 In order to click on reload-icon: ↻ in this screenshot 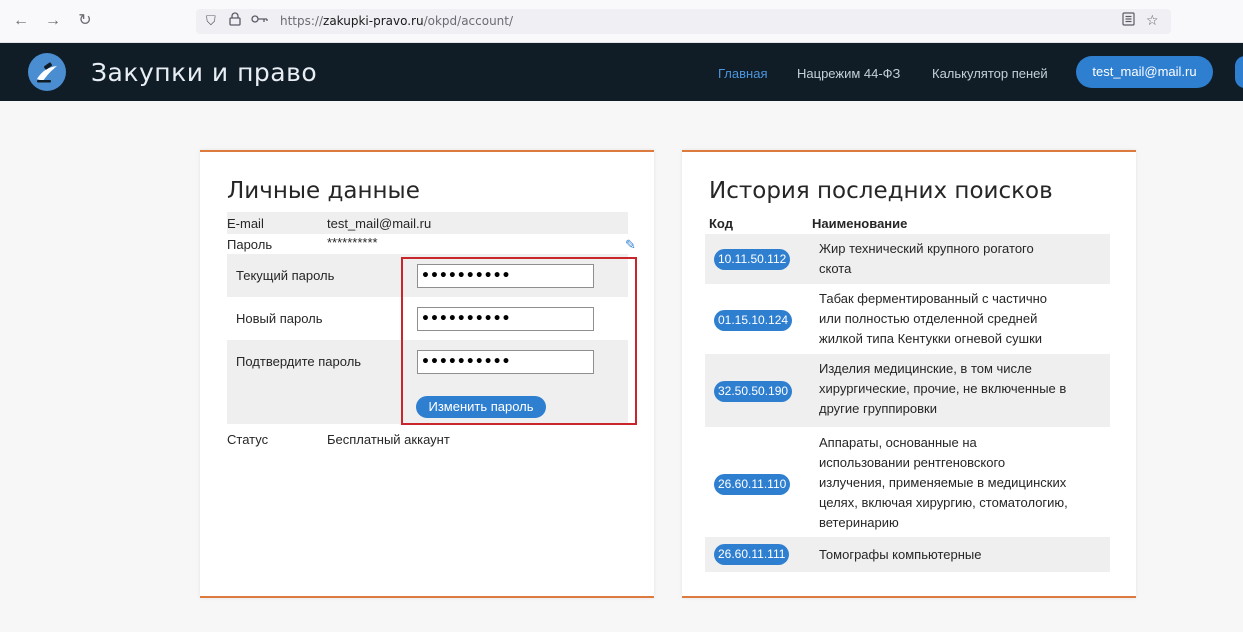, I will do `click(85, 21)`.